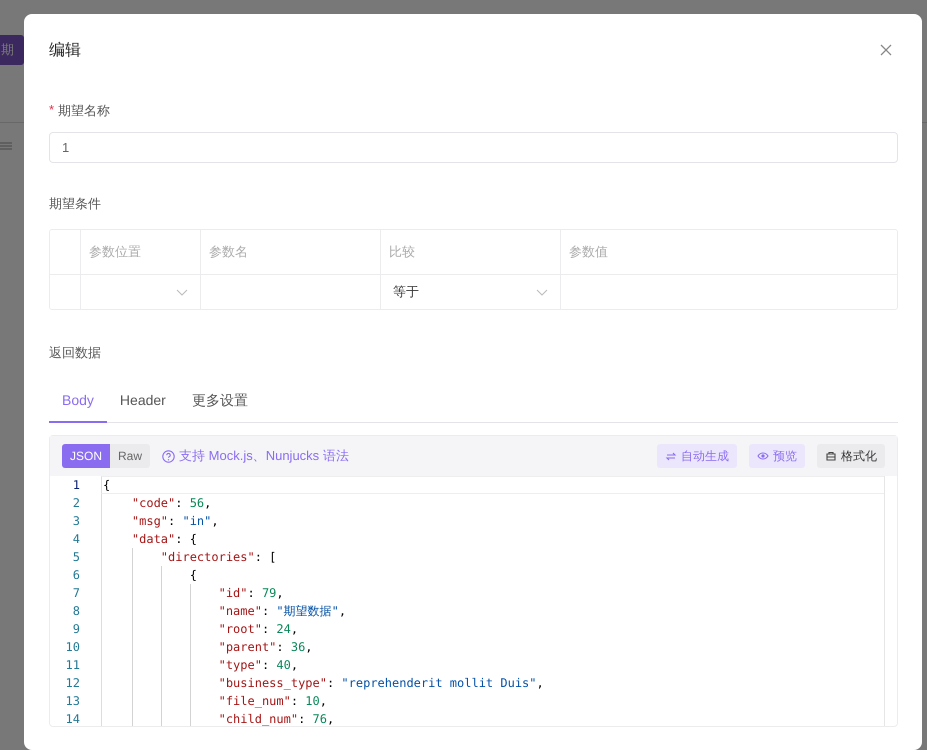  I want to click on line-number: 4, so click(76, 539).